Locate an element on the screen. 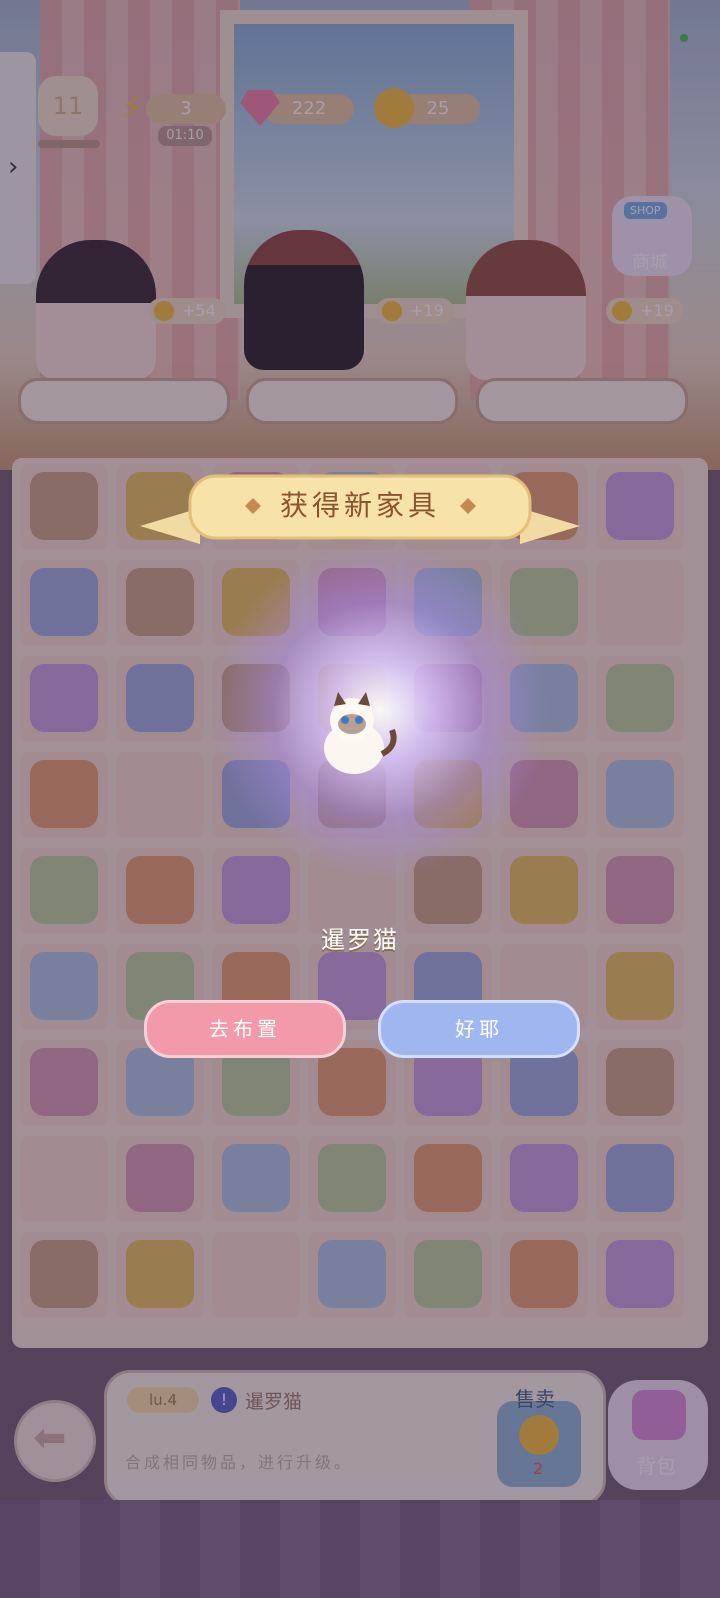 The width and height of the screenshot is (720, 1598). siamese-cat-item is located at coordinates (357, 735).